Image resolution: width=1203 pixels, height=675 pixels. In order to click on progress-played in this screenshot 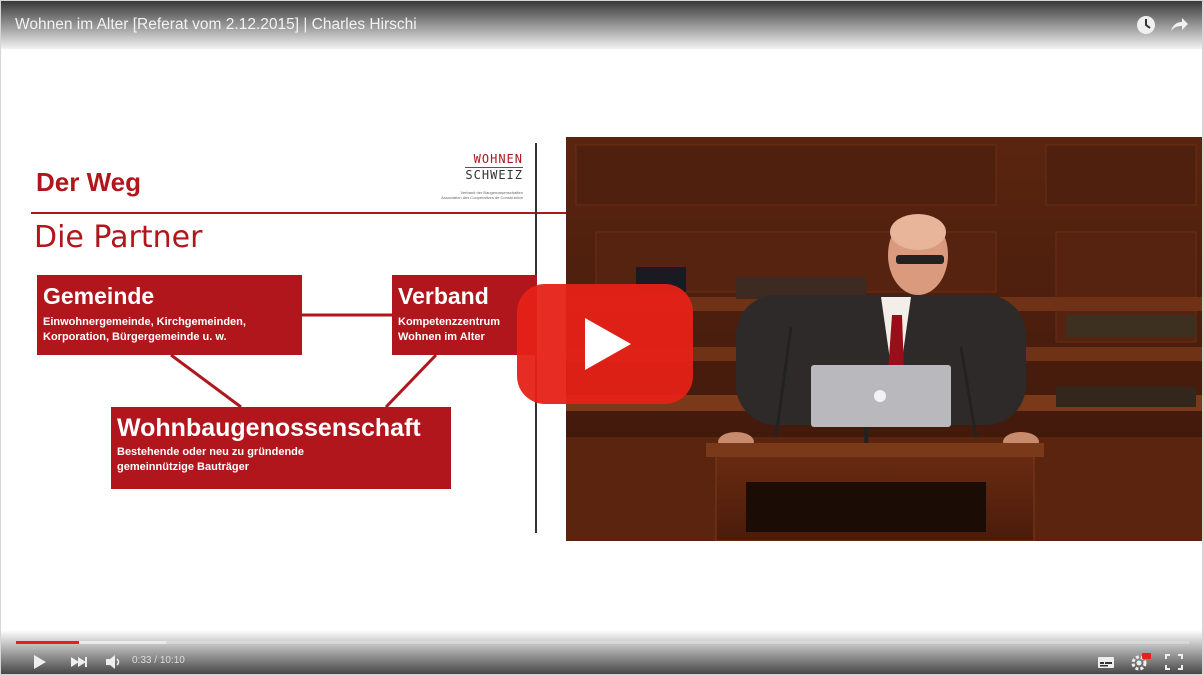, I will do `click(48, 642)`.